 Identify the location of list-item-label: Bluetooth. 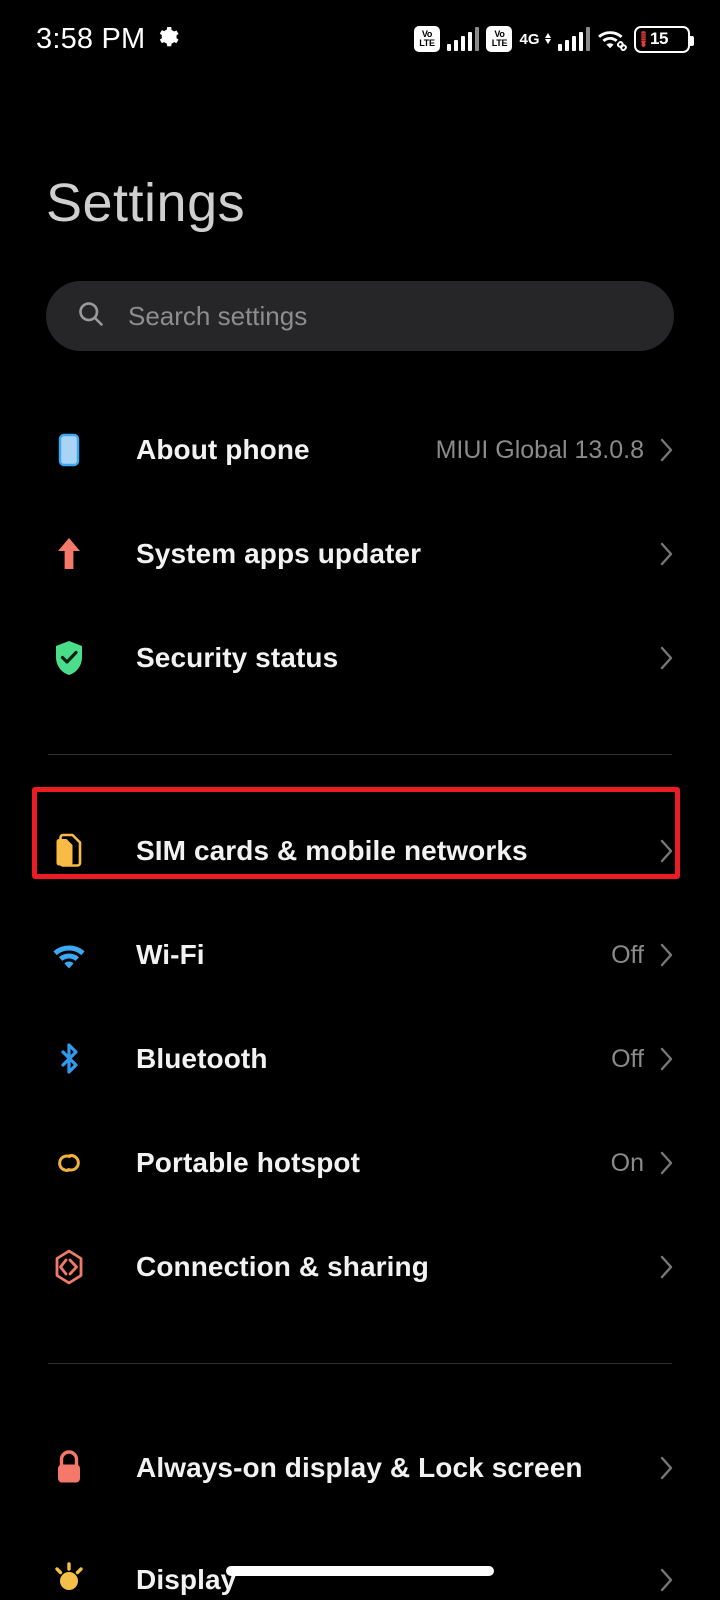
(202, 1058).